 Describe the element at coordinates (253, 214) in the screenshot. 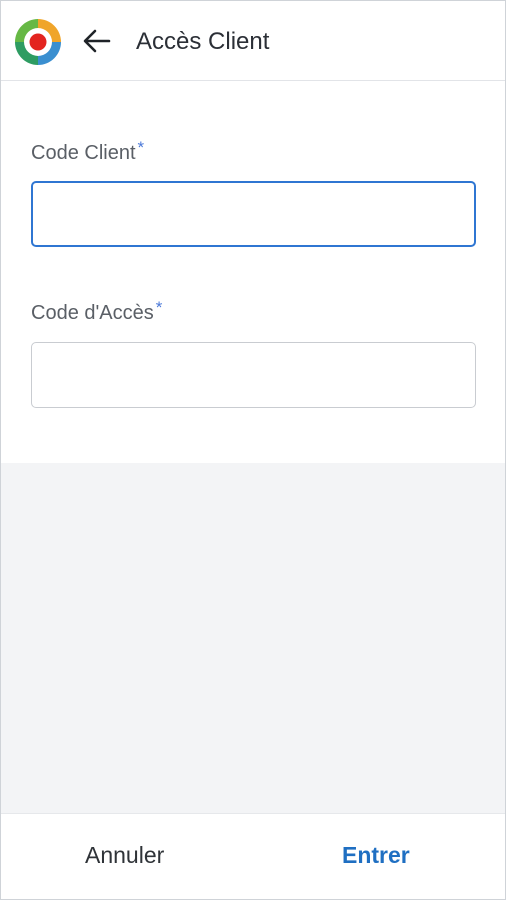

I see `code-client-input` at that location.